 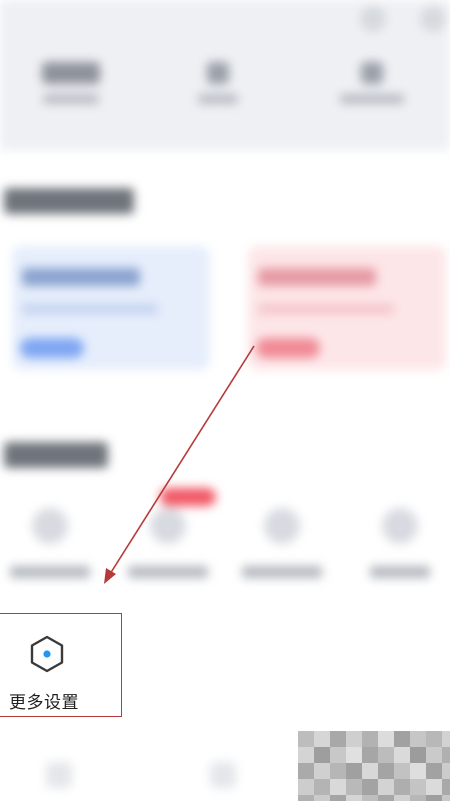 I want to click on more-settings-highlight: 更多设置, so click(x=61, y=665).